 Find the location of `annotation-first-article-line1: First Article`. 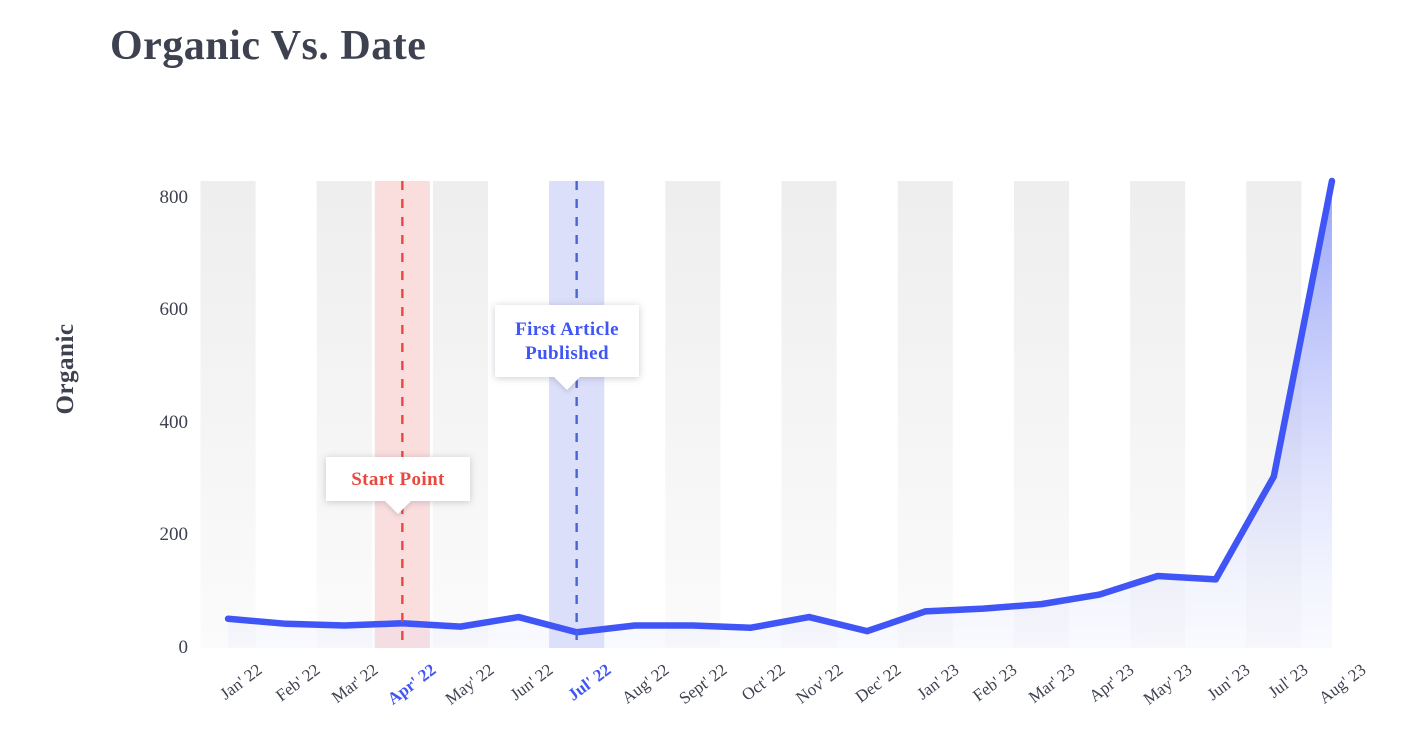

annotation-first-article-line1: First Article is located at coordinates (567, 329).